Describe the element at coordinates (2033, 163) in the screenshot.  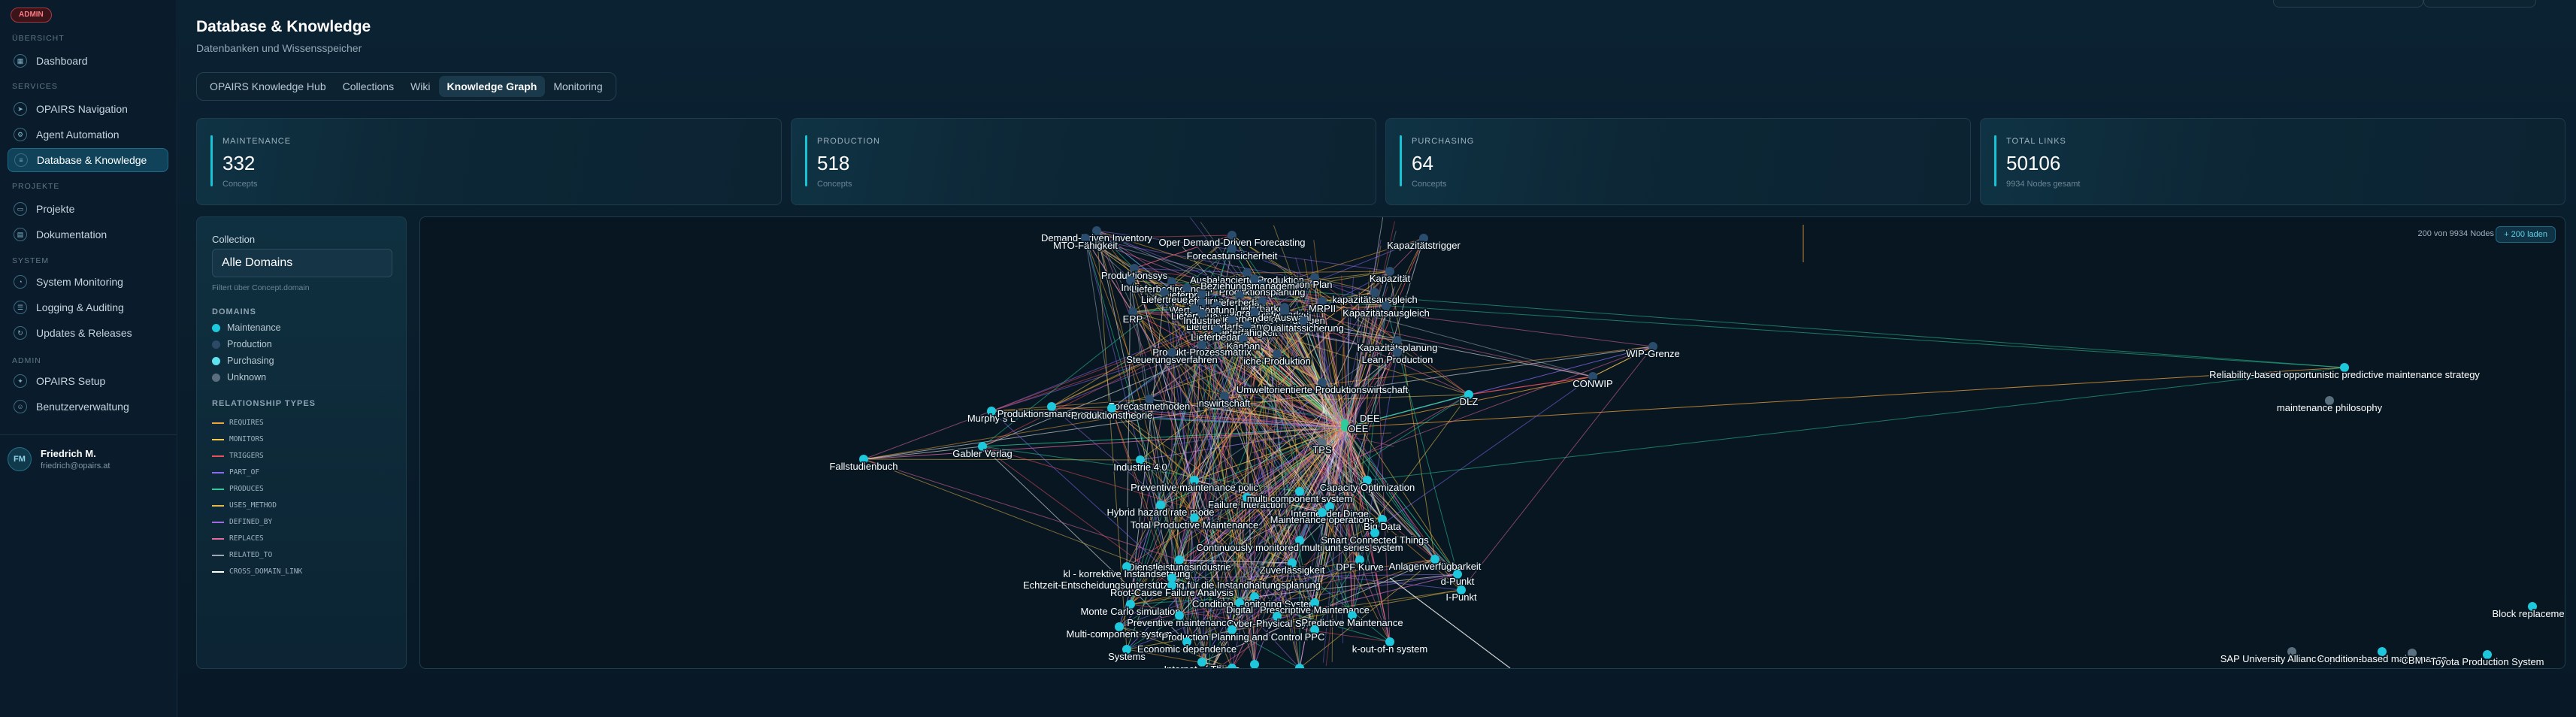
I see `stat-value: 50106` at that location.